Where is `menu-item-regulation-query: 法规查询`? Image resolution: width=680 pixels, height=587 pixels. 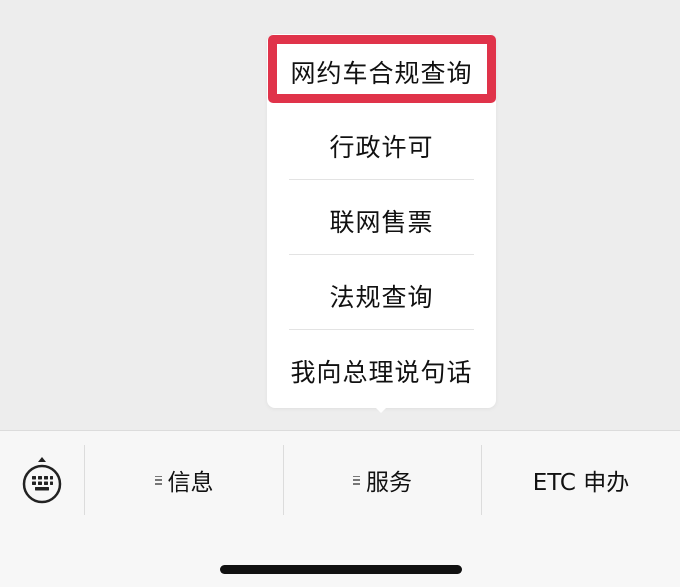
menu-item-regulation-query: 法规查询 is located at coordinates (381, 295).